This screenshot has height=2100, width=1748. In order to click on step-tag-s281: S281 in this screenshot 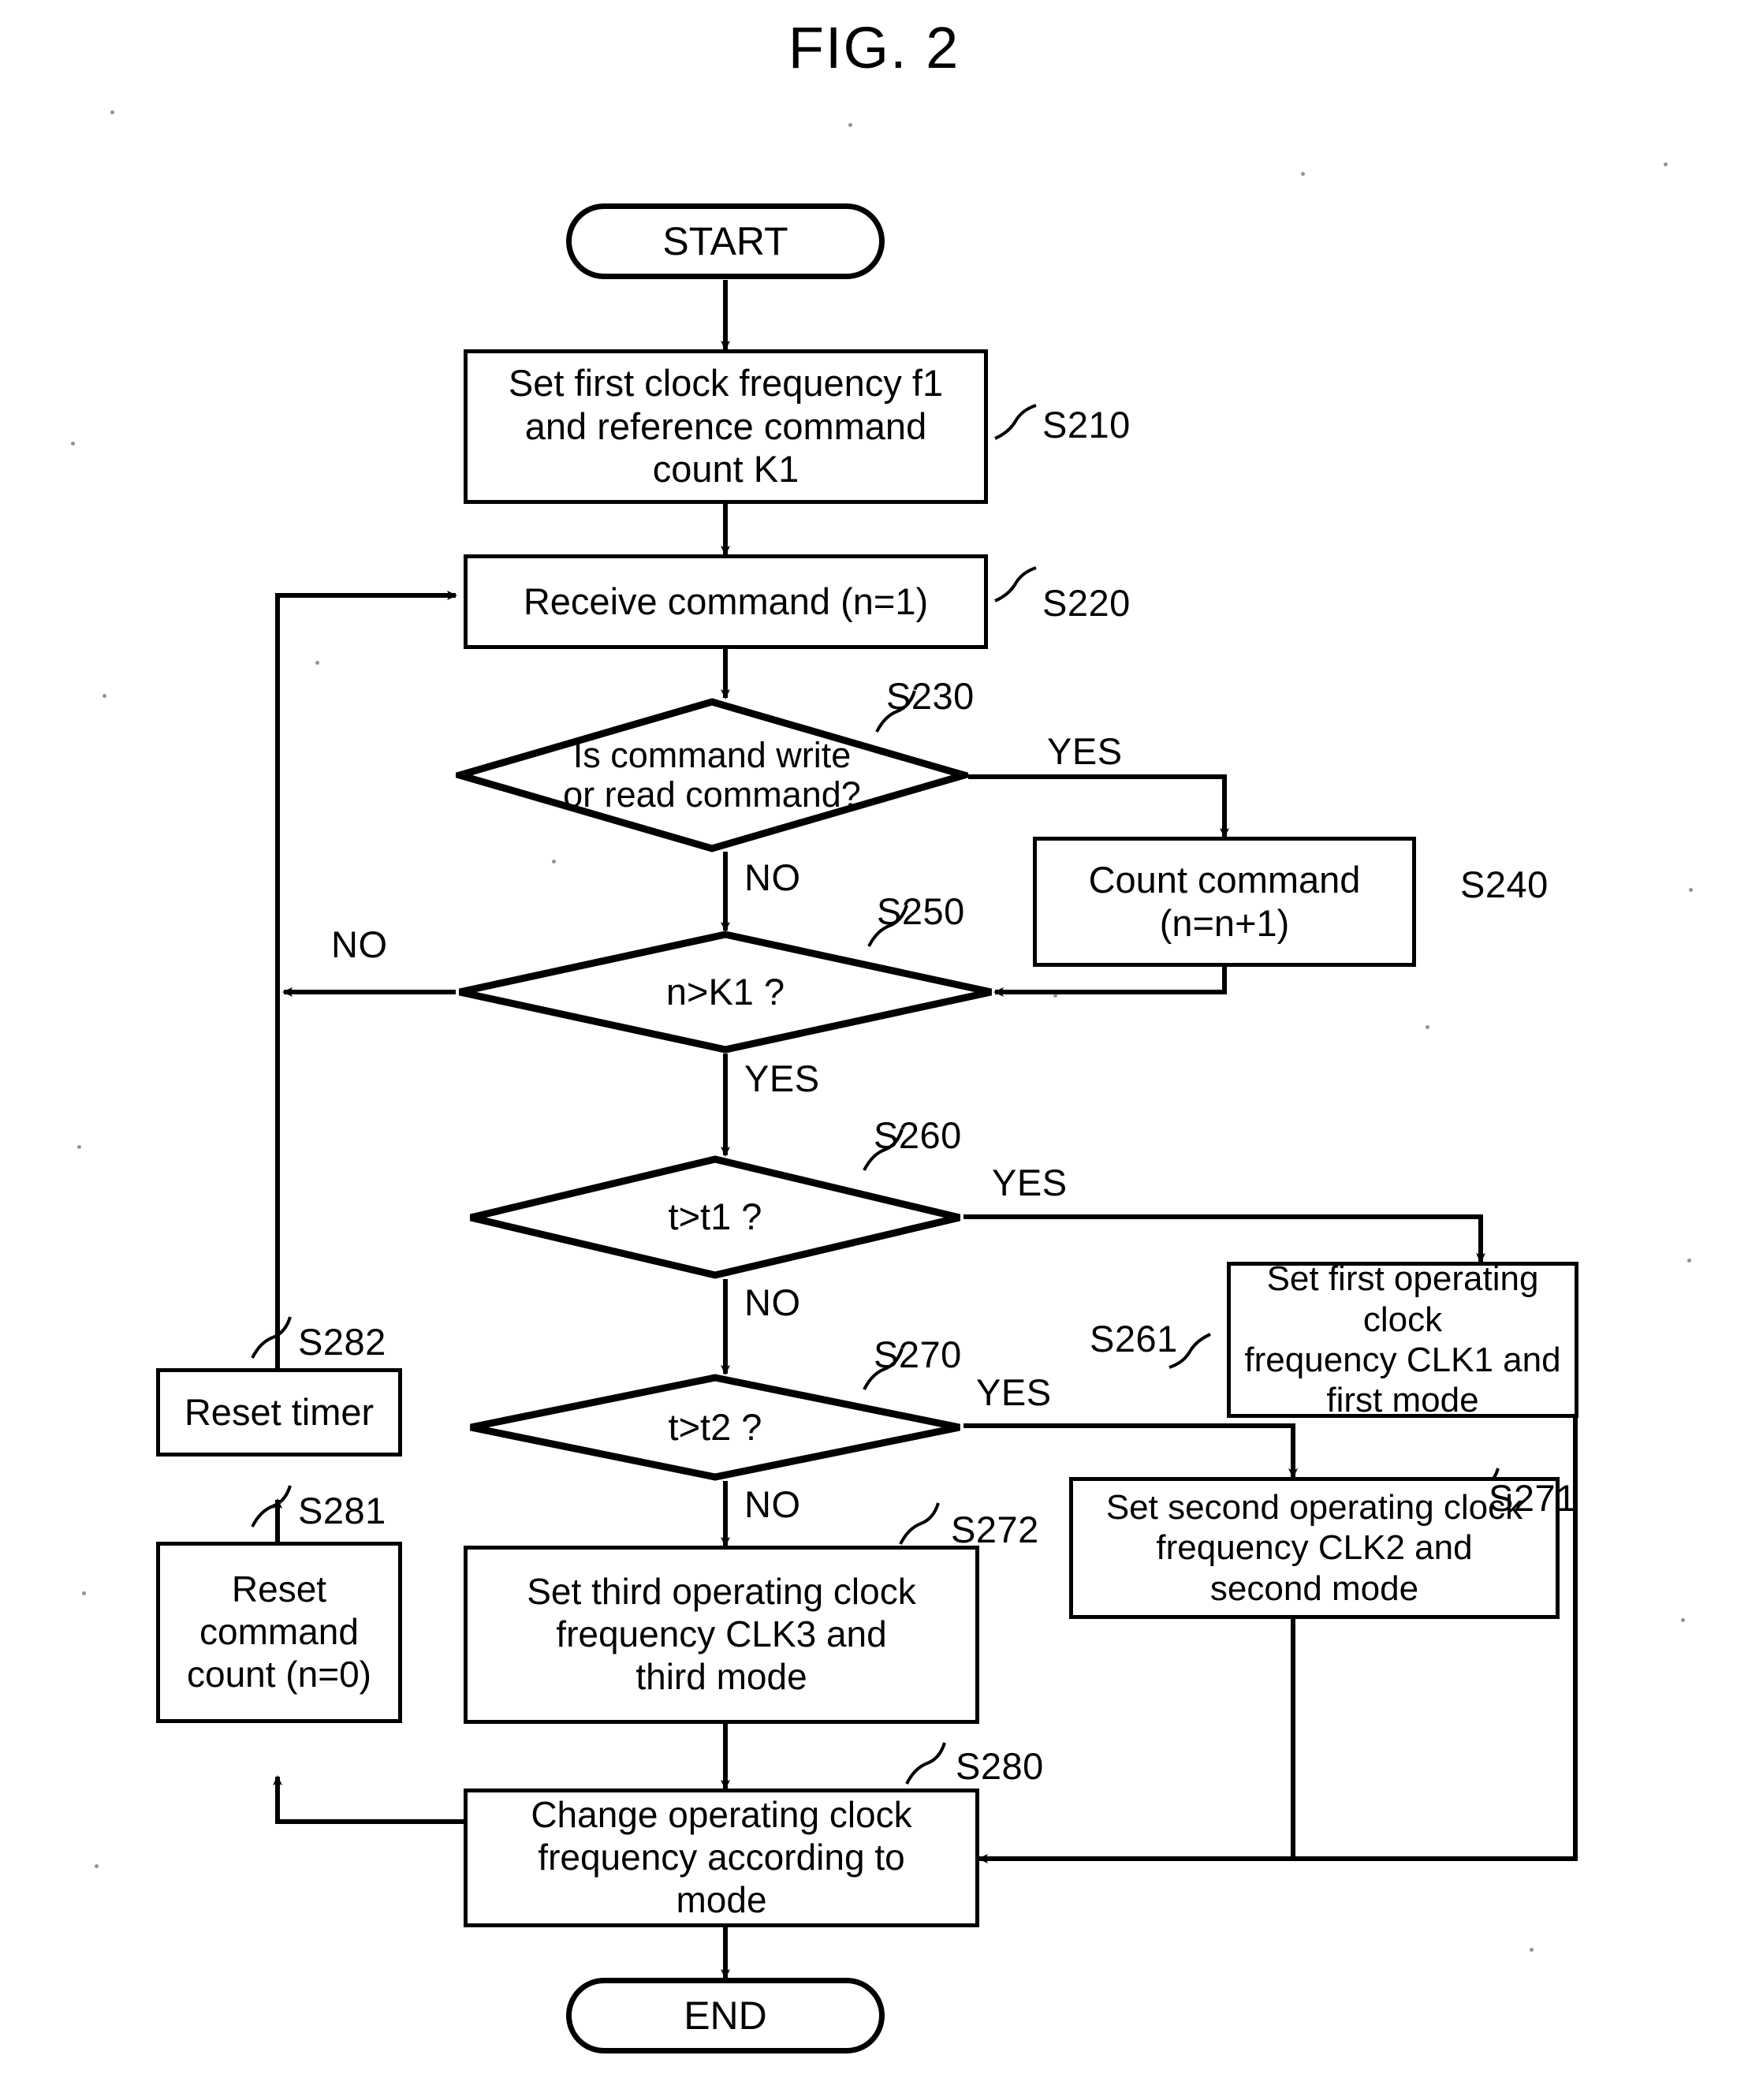, I will do `click(342, 1510)`.